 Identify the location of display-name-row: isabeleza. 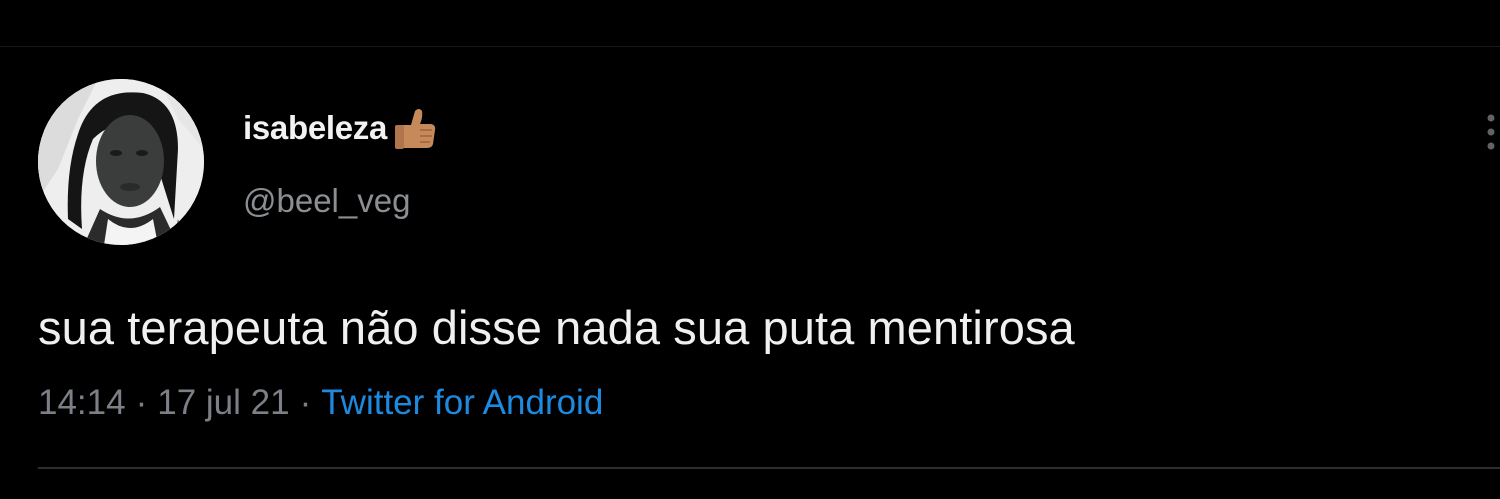
(341, 128).